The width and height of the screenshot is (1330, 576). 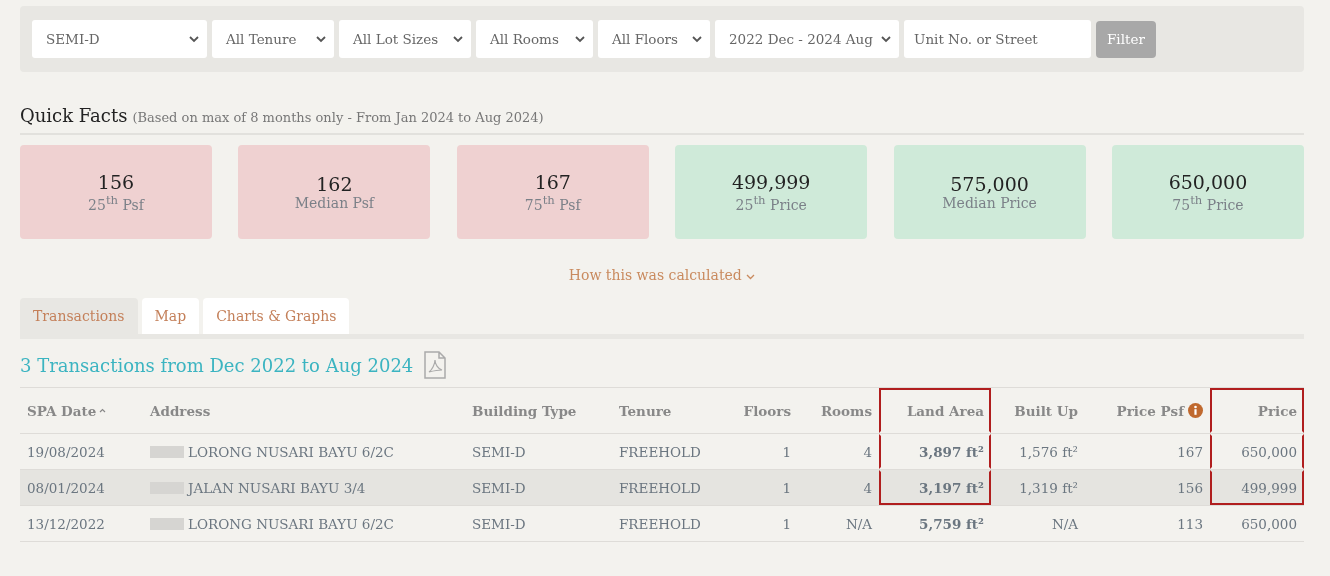 What do you see at coordinates (334, 184) in the screenshot?
I see `stat-value: 162` at bounding box center [334, 184].